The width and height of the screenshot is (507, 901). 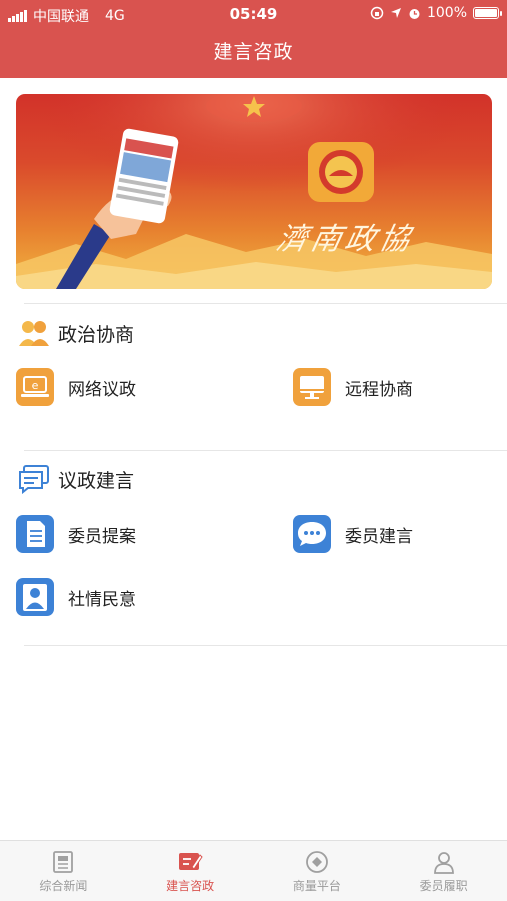 I want to click on tab-label: 综合新闻, so click(x=63, y=886).